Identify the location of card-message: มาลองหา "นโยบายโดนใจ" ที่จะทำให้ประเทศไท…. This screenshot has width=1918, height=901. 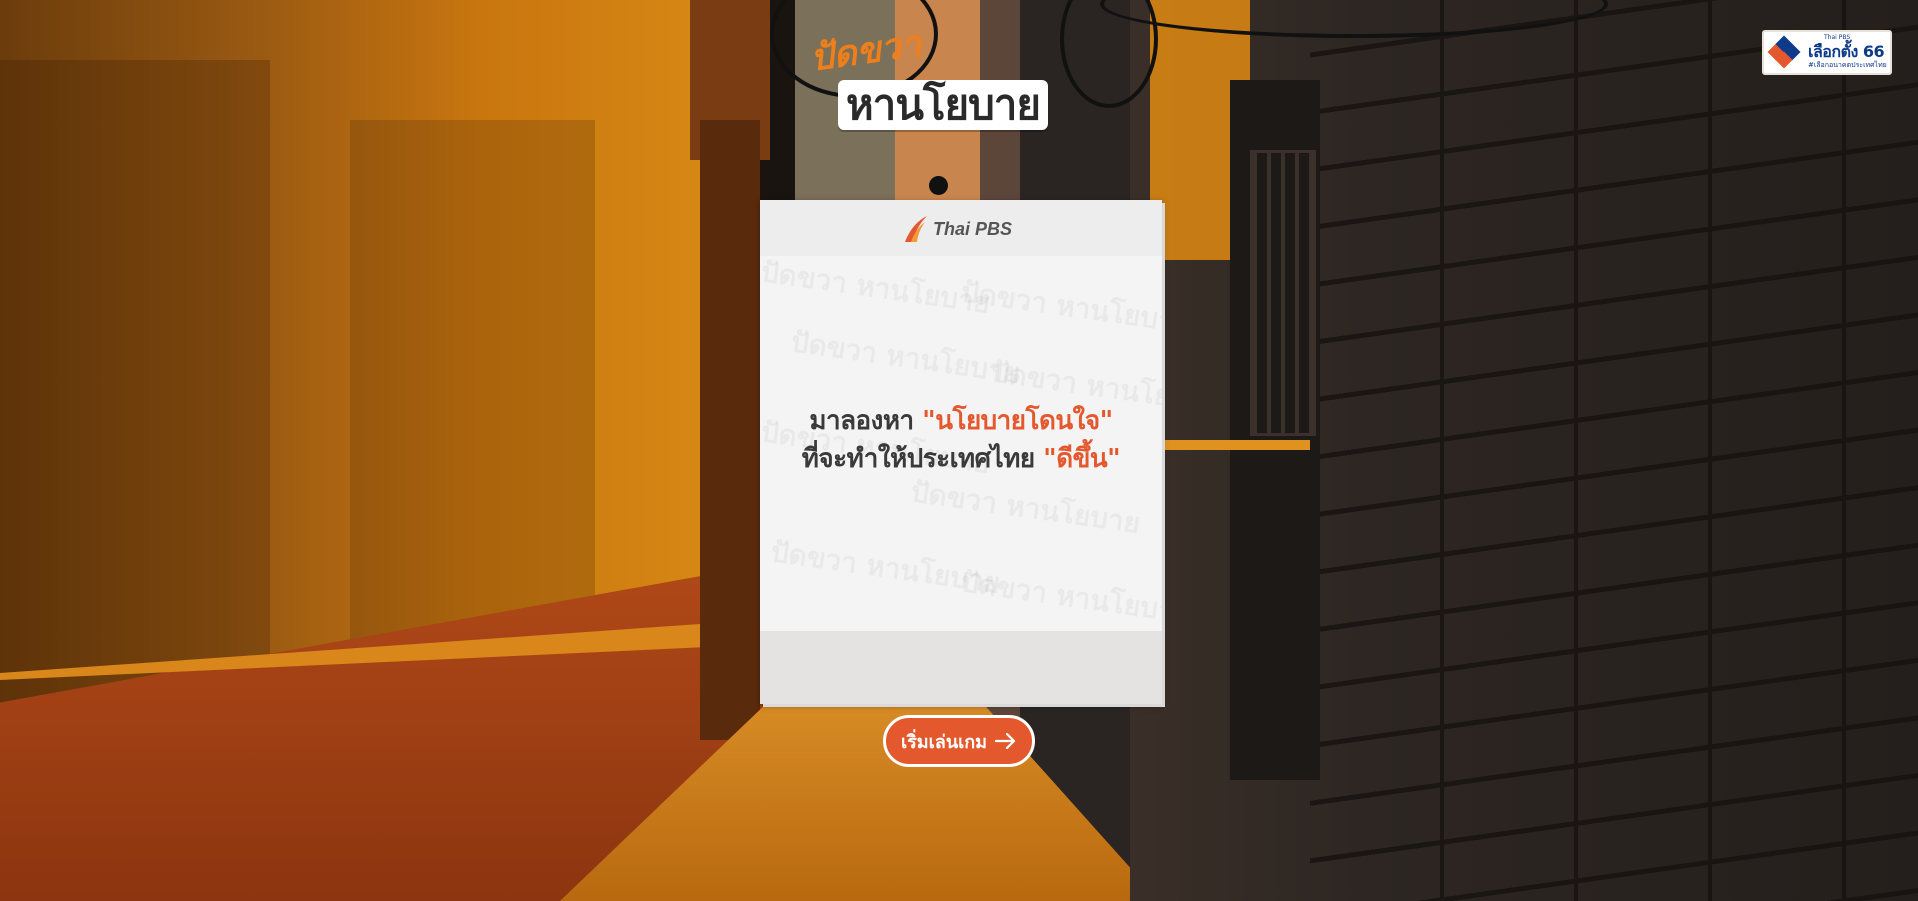
(961, 440).